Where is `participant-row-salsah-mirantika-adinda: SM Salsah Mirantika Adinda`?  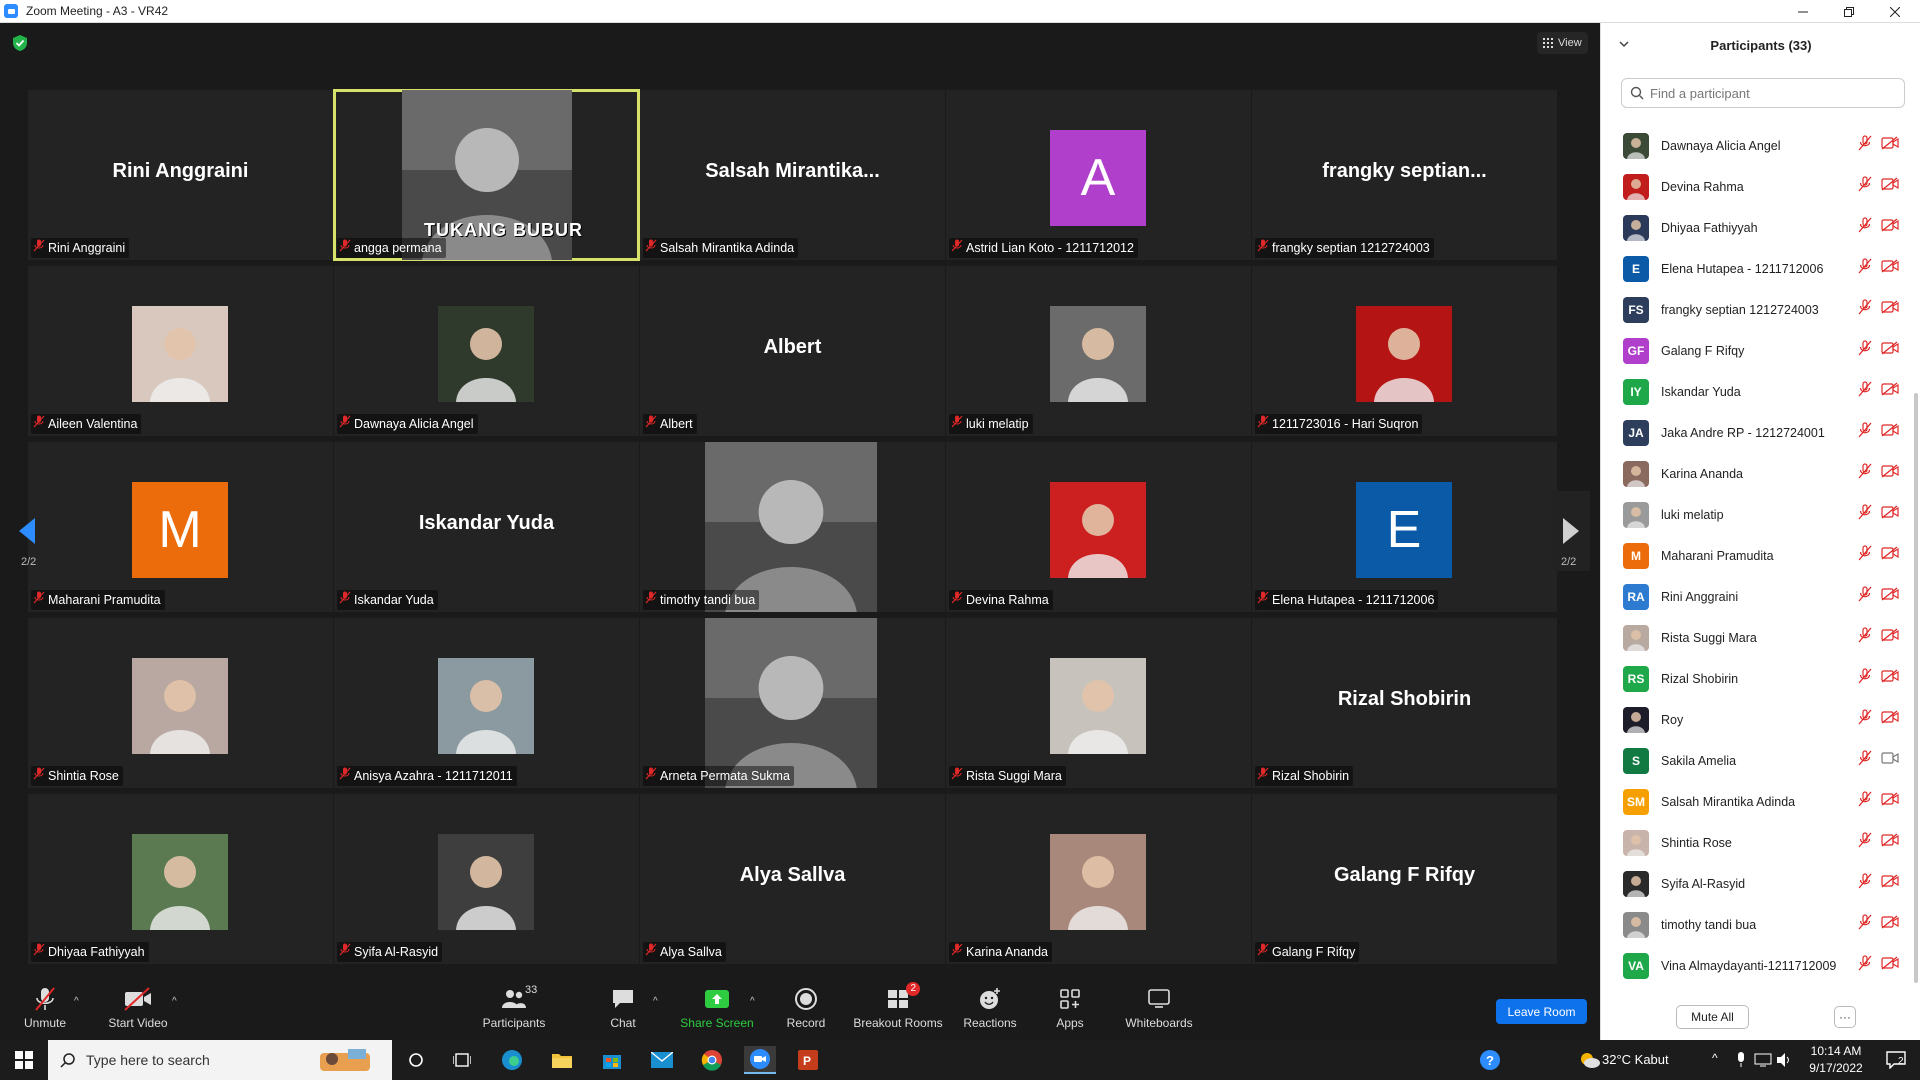 participant-row-salsah-mirantika-adinda: SM Salsah Mirantika Adinda is located at coordinates (1756, 801).